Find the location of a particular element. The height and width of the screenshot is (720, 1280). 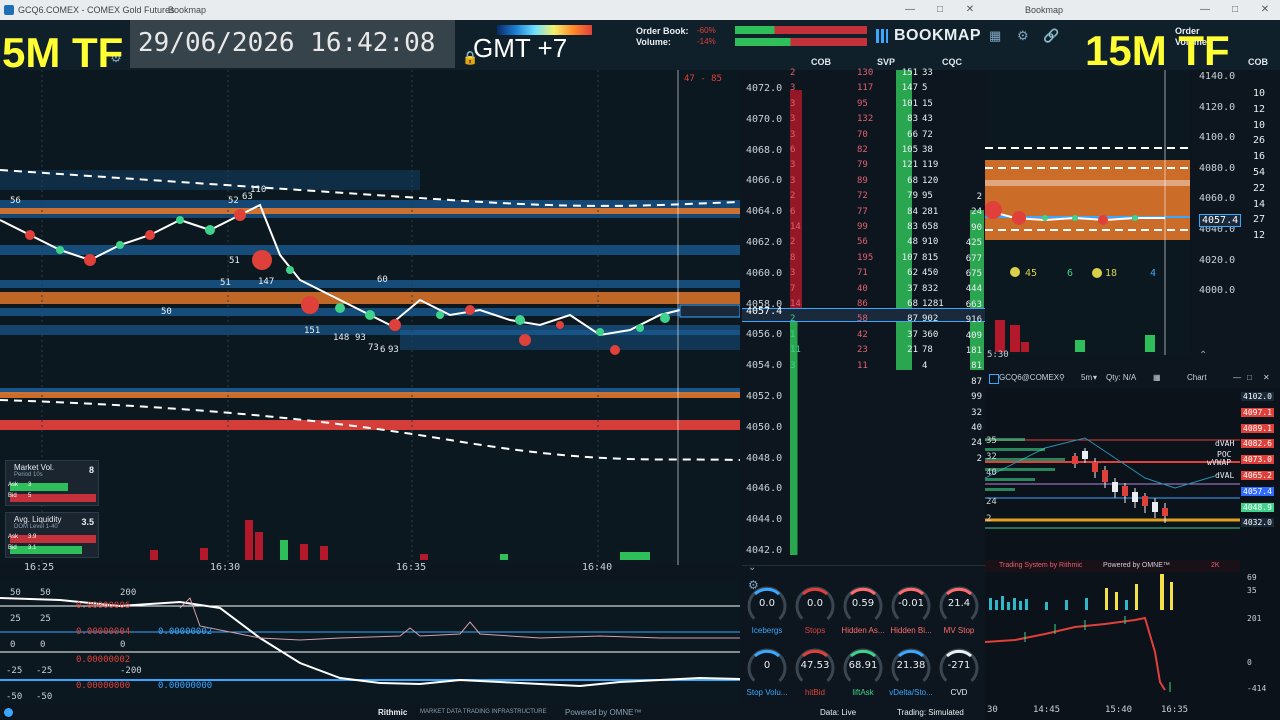

ladder-svp-a: 95 is located at coordinates (862, 103).